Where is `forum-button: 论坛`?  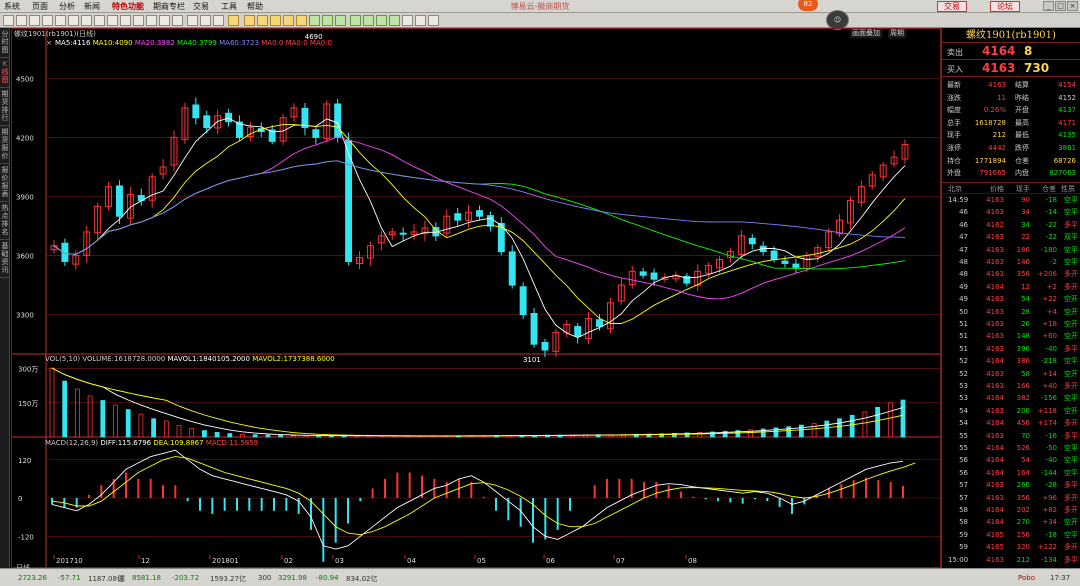
forum-button: 论坛 is located at coordinates (1005, 6).